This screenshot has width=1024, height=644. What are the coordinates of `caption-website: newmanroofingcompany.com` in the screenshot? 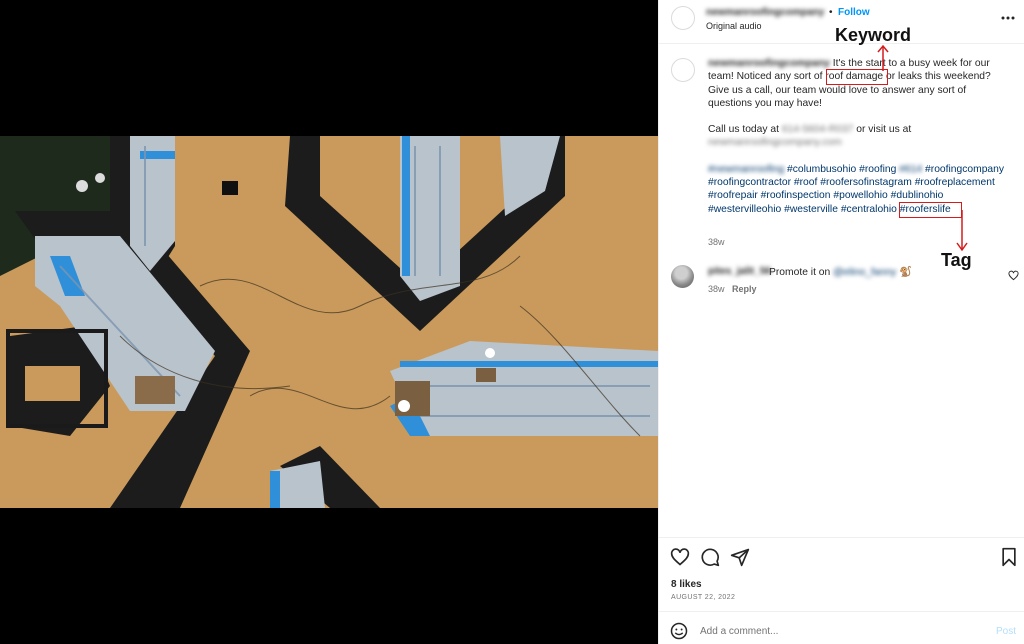 It's located at (775, 143).